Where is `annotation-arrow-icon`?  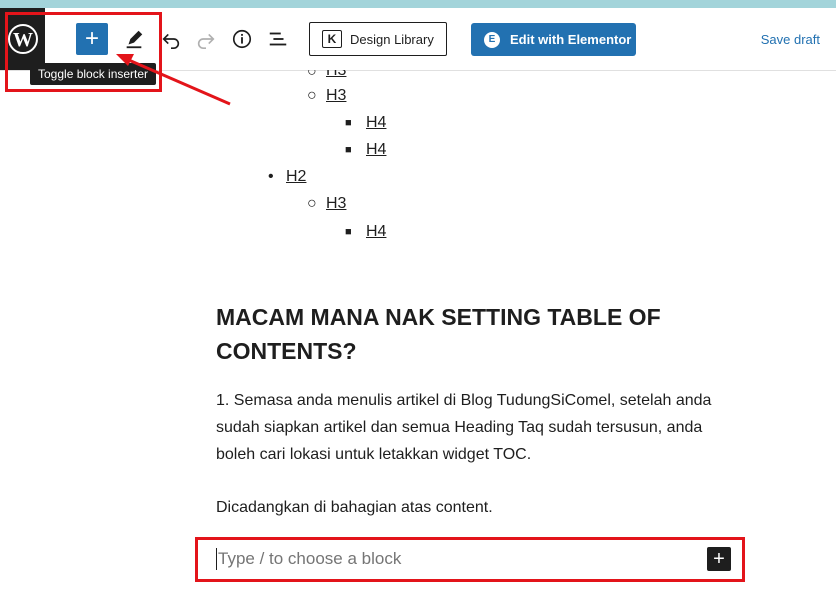 annotation-arrow-icon is located at coordinates (173, 80).